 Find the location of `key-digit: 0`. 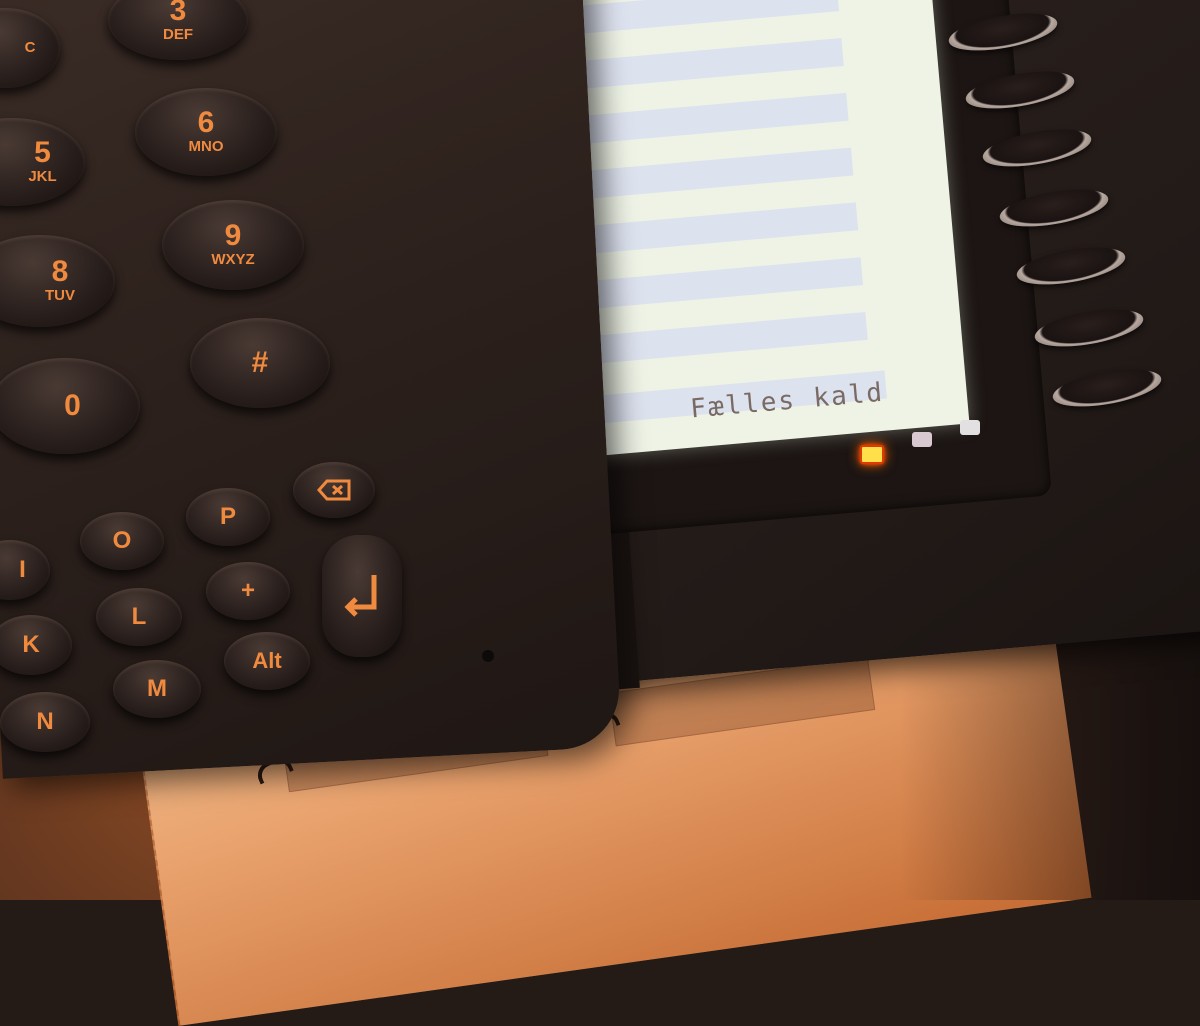

key-digit: 0 is located at coordinates (72, 405).